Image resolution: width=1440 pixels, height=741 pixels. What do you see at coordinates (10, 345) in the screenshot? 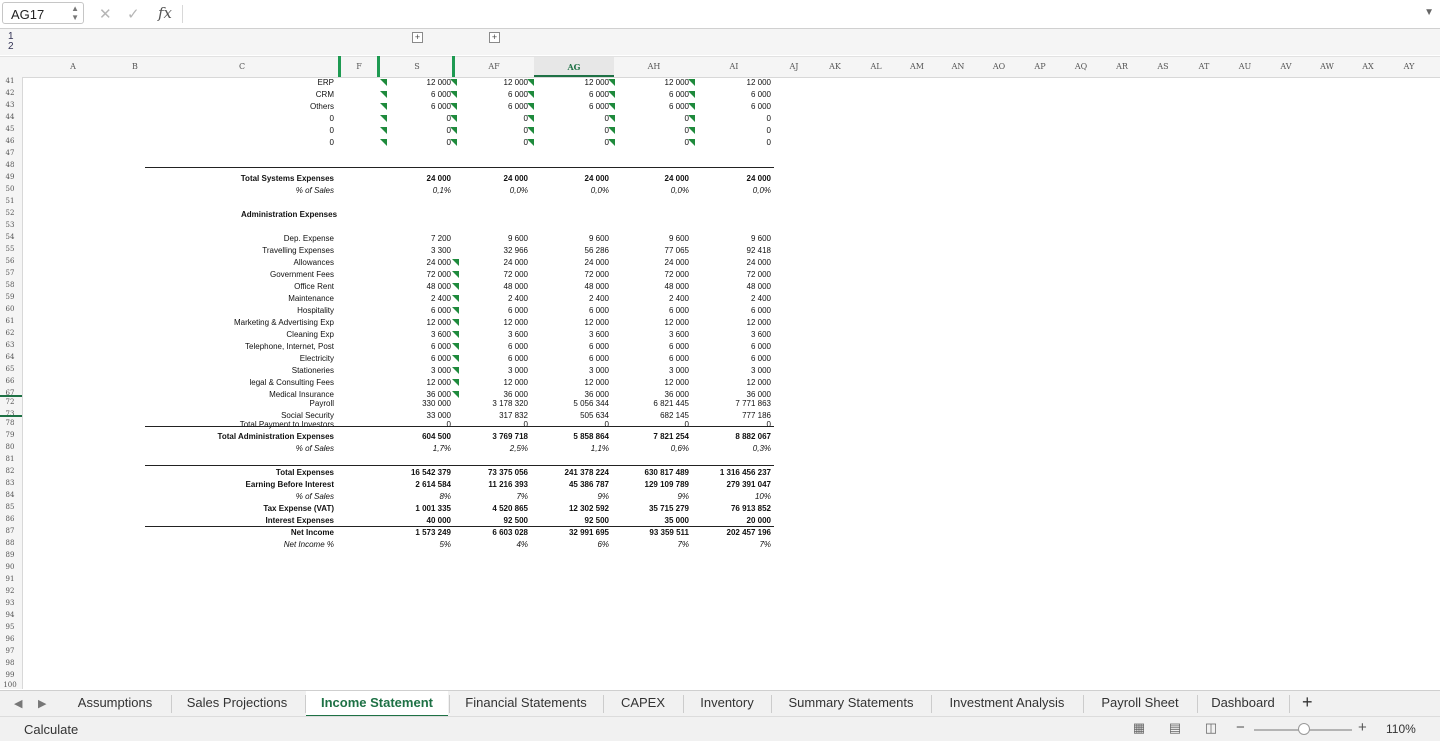
I see `row-number: 63` at bounding box center [10, 345].